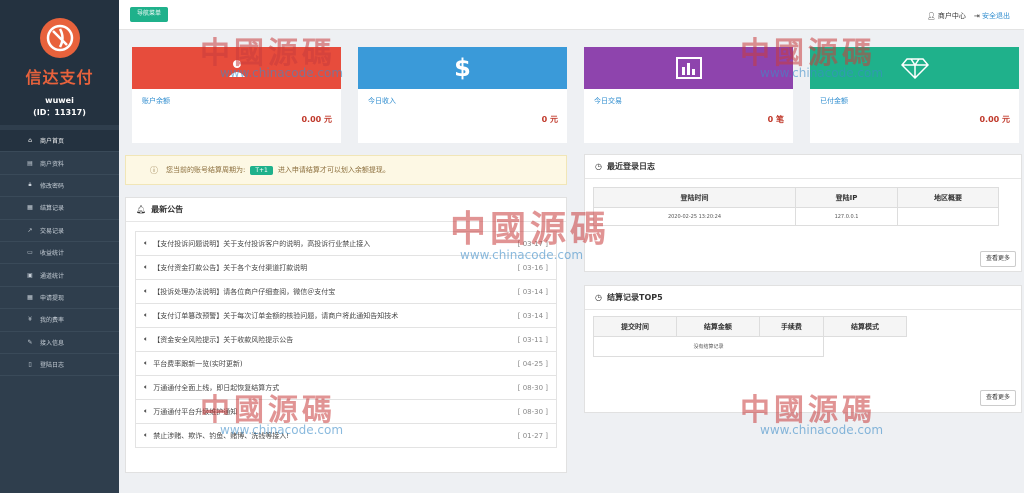  What do you see at coordinates (608, 101) in the screenshot?
I see `stat-label: 今日交易` at bounding box center [608, 101].